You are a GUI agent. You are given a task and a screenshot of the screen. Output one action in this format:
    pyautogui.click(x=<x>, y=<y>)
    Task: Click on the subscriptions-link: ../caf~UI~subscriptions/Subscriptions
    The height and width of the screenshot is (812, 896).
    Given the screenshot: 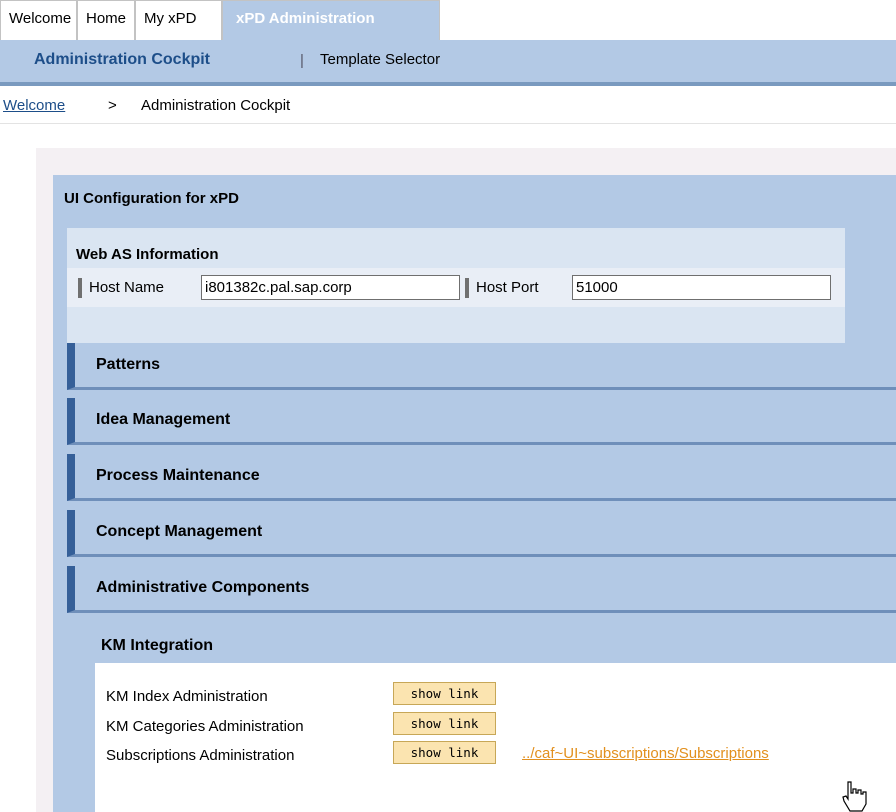 What is the action you would take?
    pyautogui.click(x=645, y=753)
    